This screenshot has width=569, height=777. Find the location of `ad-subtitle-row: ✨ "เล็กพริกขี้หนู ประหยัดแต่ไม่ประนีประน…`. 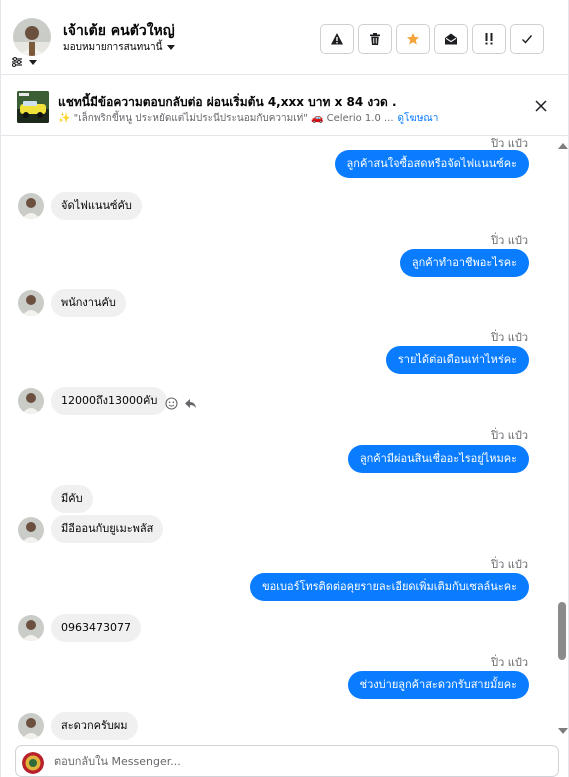

ad-subtitle-row: ✨ "เล็กพริกขี้หนู ประหยัดแต่ไม่ประนีประน… is located at coordinates (248, 118).